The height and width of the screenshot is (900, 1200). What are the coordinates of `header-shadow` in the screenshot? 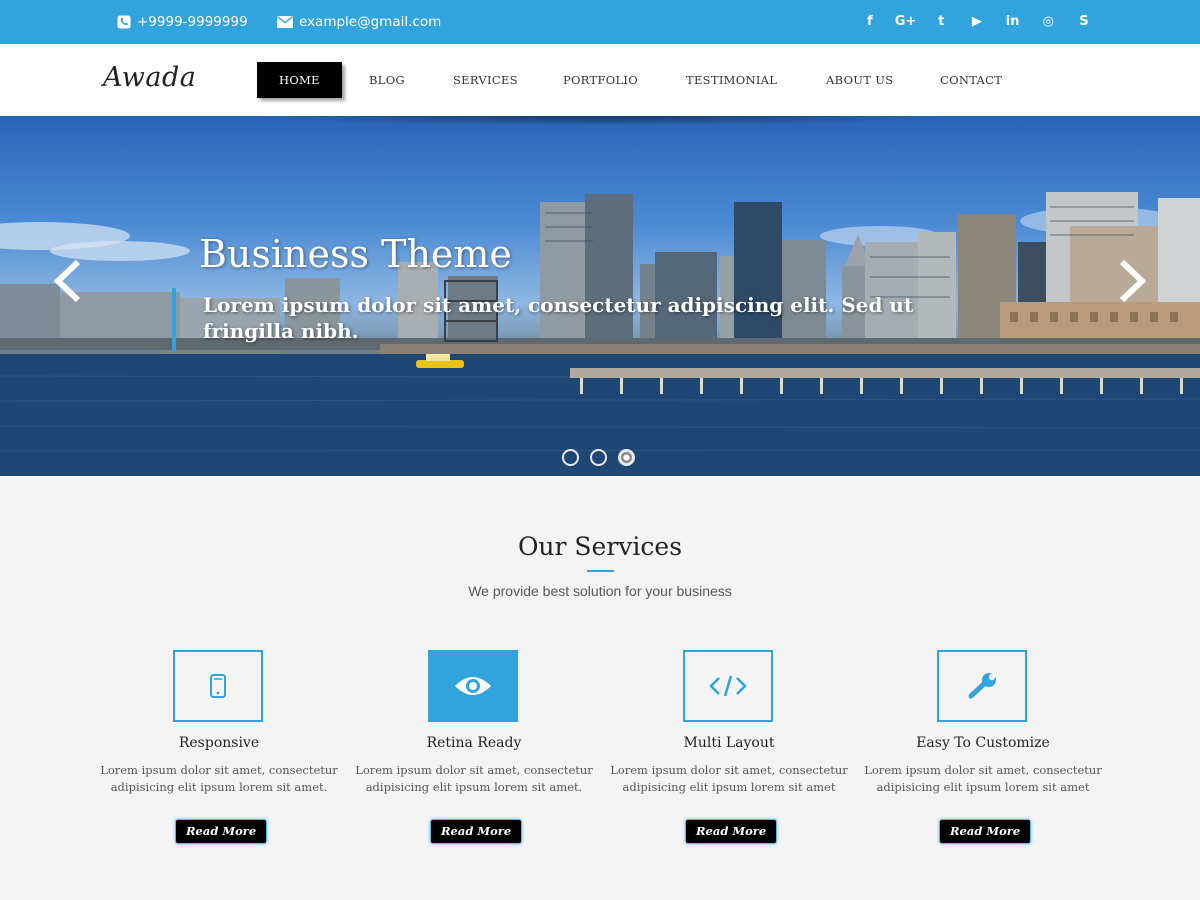 It's located at (600, 121).